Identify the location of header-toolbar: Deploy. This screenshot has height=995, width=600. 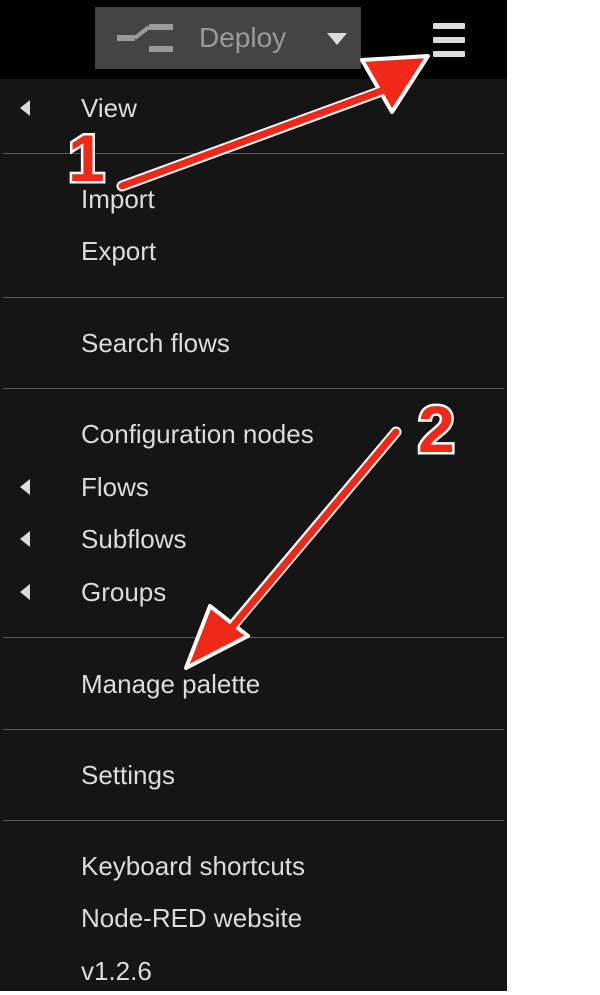
(253, 39).